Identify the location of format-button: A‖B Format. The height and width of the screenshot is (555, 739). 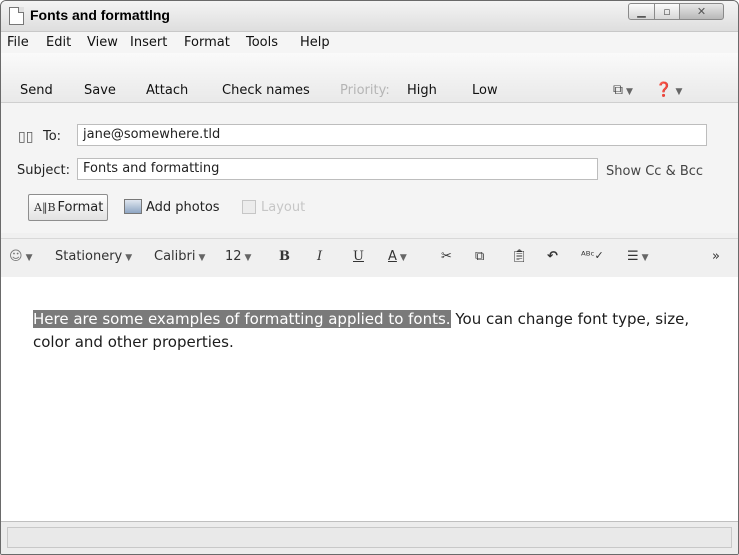
(68, 207).